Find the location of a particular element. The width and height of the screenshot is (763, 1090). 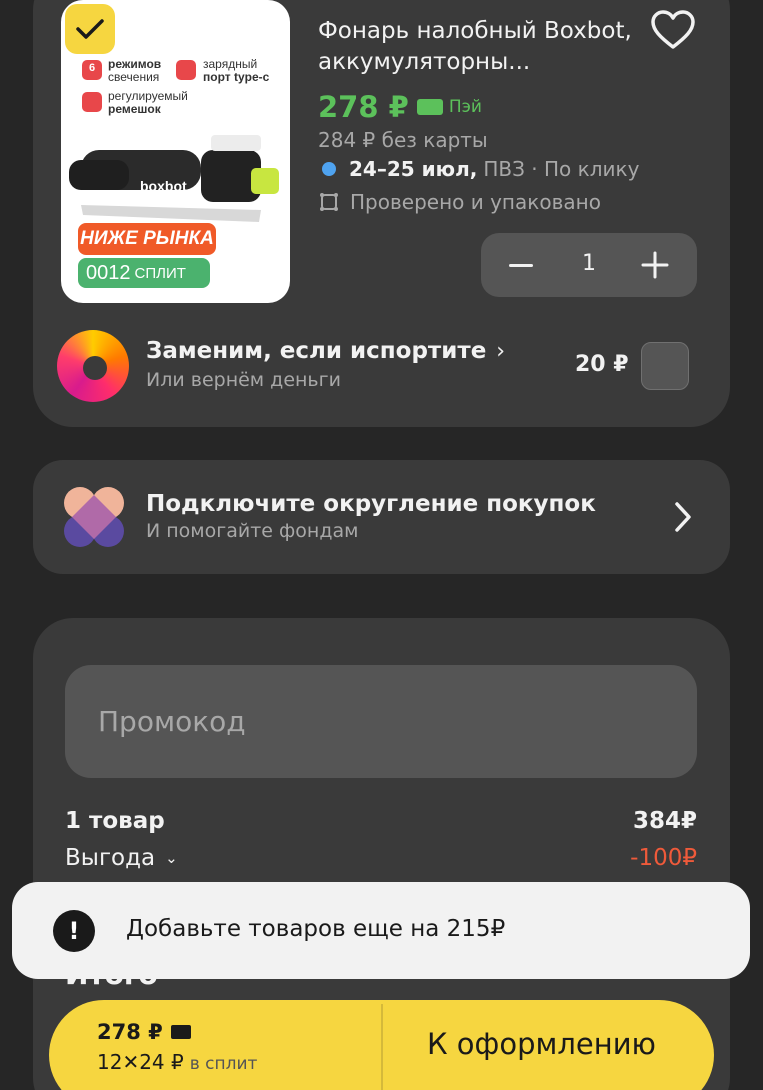

checkout-label: К оформлению is located at coordinates (541, 1044).